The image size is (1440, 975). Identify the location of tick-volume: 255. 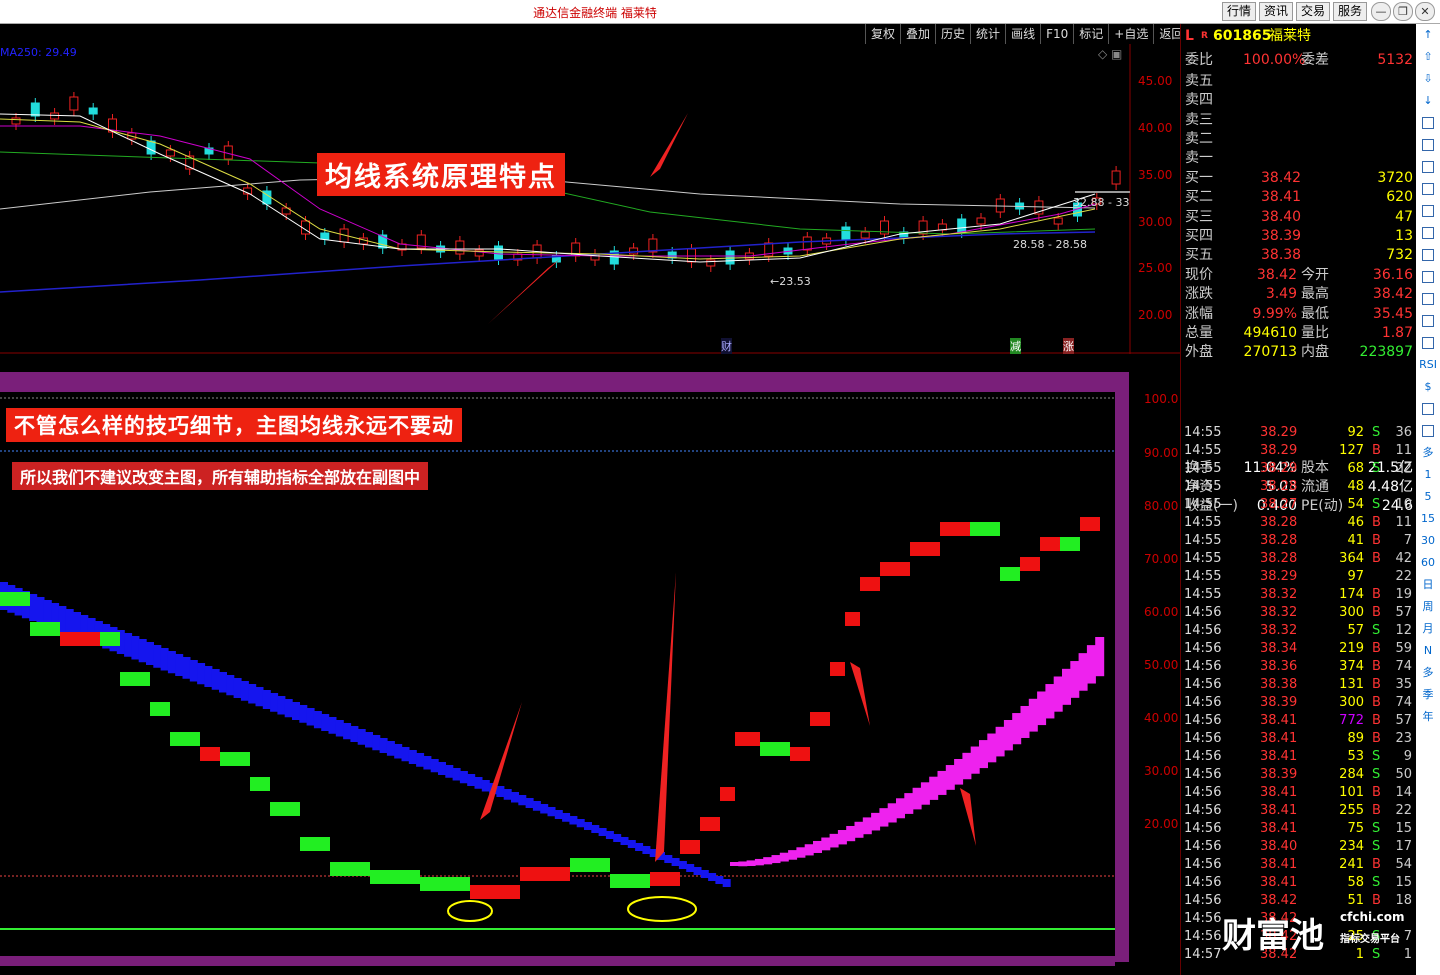
(1351, 810).